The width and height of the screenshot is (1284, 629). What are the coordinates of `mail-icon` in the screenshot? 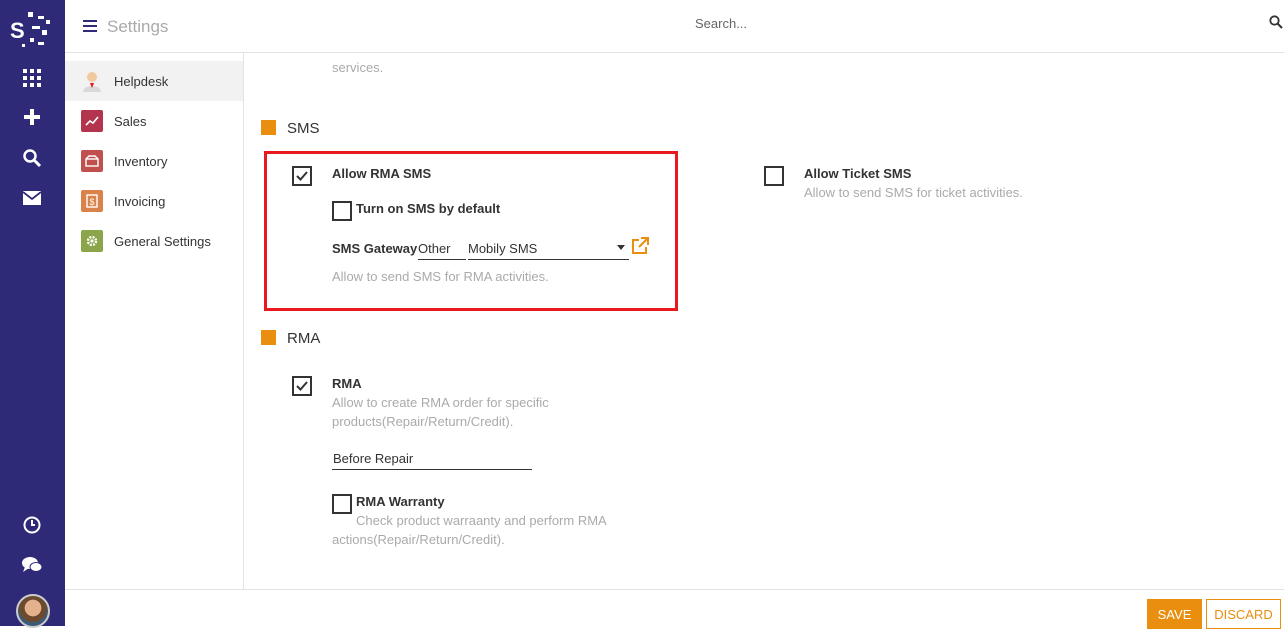 It's located at (32, 198).